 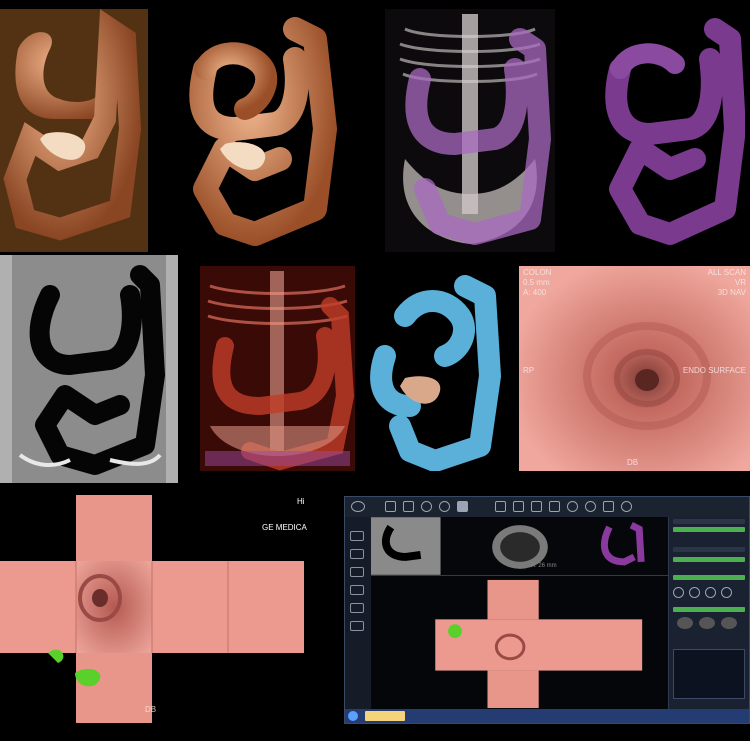 I want to click on right-panel-buttons, so click(x=709, y=593).